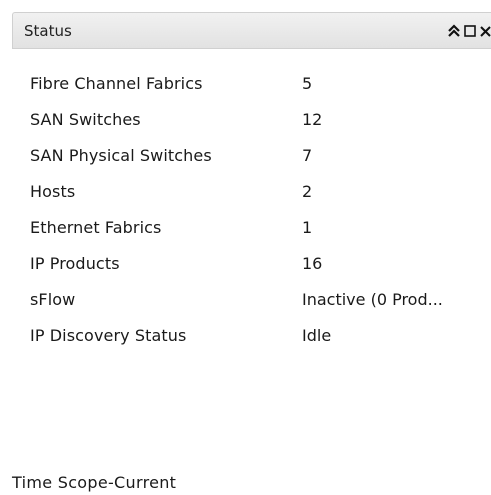  What do you see at coordinates (75, 263) in the screenshot?
I see `status-label: IP Products` at bounding box center [75, 263].